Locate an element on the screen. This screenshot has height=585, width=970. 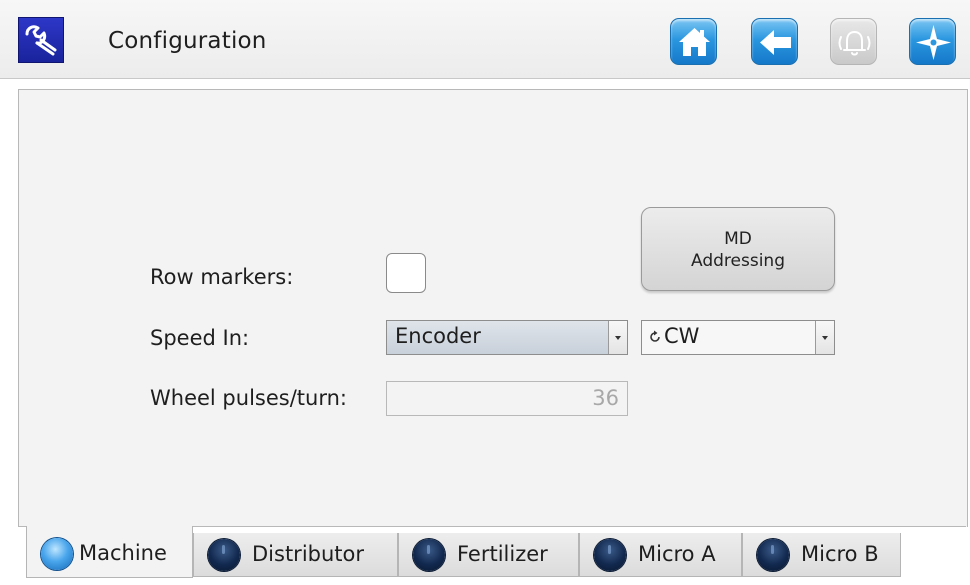
tab-micro-a: Micro A is located at coordinates (660, 555).